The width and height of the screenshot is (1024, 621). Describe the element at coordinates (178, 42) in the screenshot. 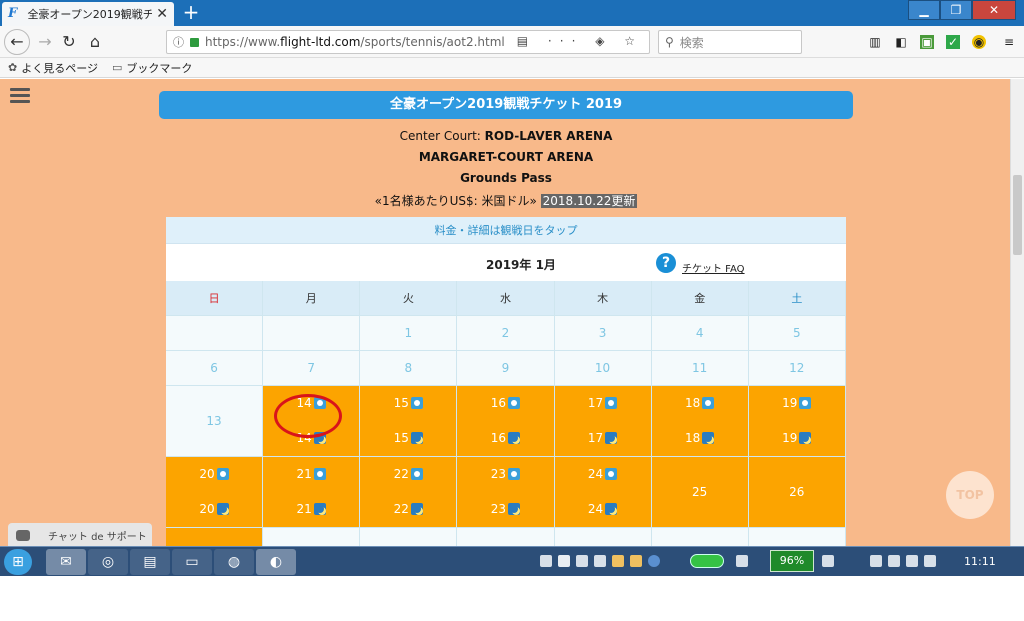

I see `info-icon: ⓘ` at that location.